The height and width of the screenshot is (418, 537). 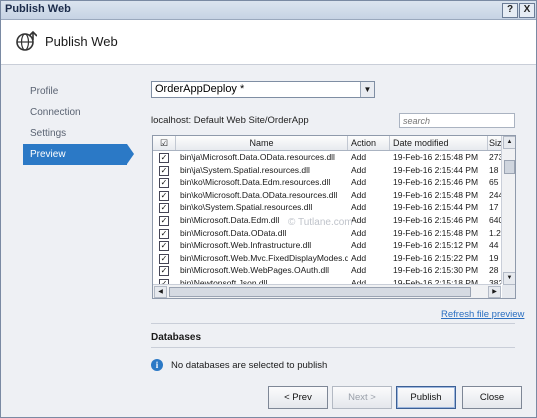 What do you see at coordinates (249, 365) in the screenshot?
I see `databases-info-text: No databases are selected to publish` at bounding box center [249, 365].